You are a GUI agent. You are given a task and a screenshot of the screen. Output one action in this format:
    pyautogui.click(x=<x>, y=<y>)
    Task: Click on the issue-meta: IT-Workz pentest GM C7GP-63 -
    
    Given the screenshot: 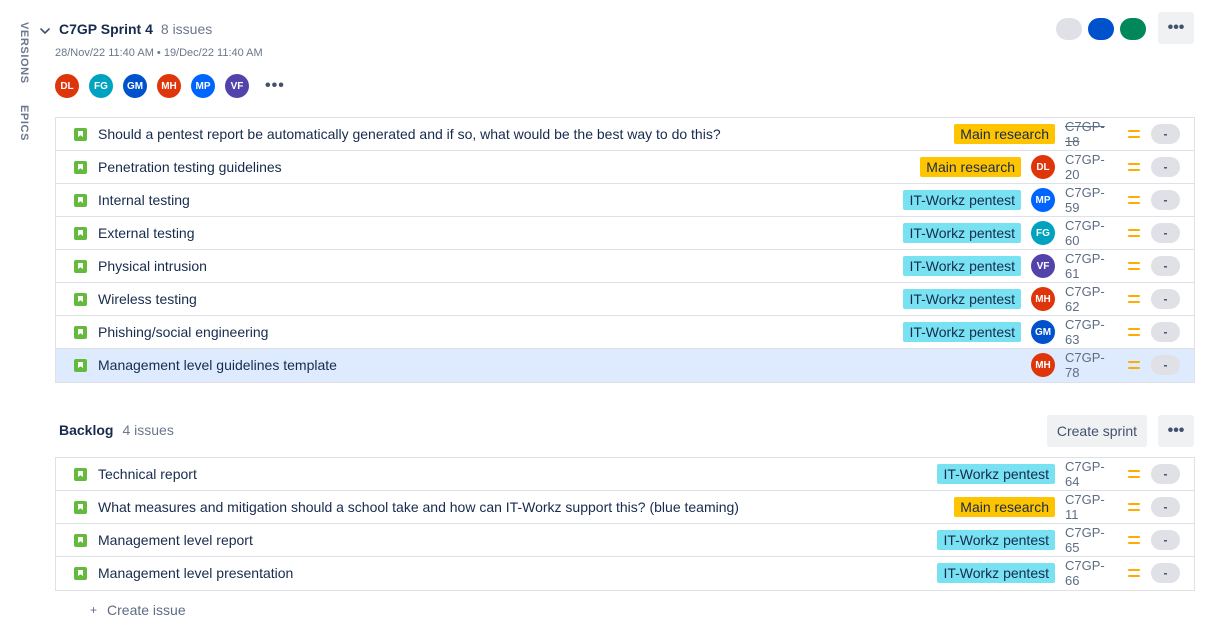 What is the action you would take?
    pyautogui.click(x=1041, y=332)
    